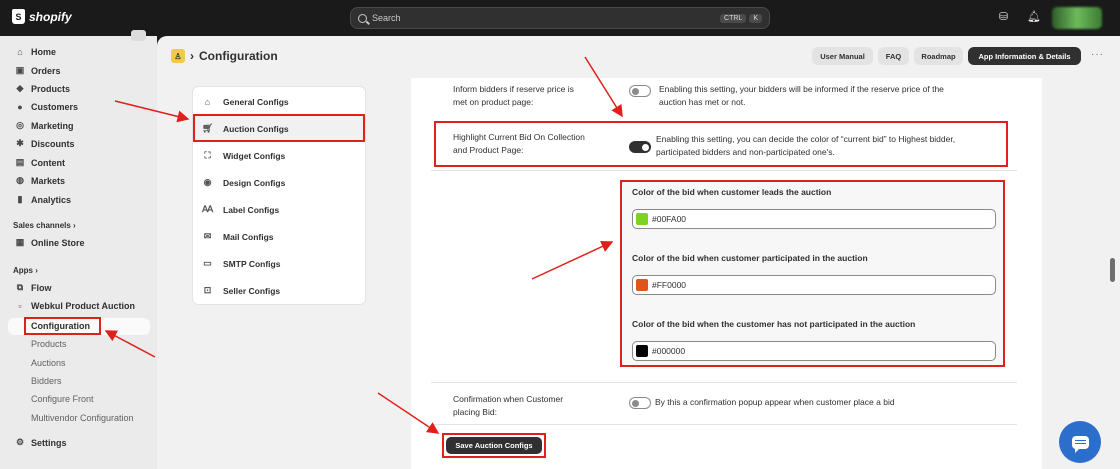  Describe the element at coordinates (130, 344) in the screenshot. I see `arrow-to-configuration` at that location.